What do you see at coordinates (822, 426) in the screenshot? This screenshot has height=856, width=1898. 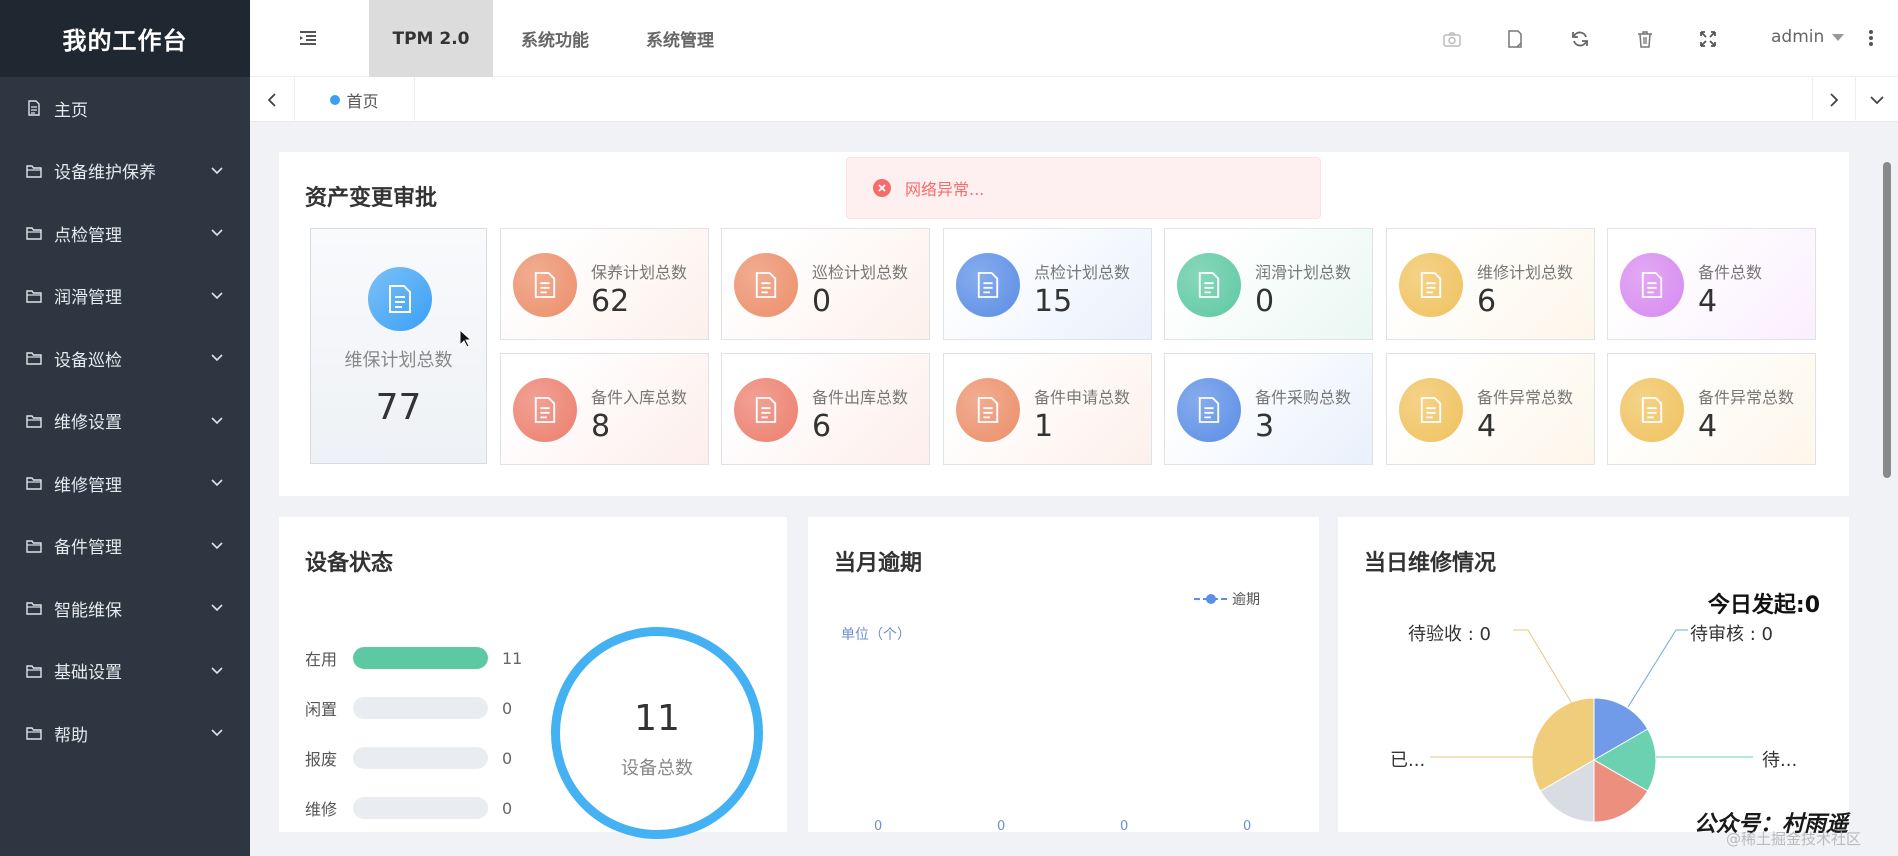 I see `stat-value: 6` at bounding box center [822, 426].